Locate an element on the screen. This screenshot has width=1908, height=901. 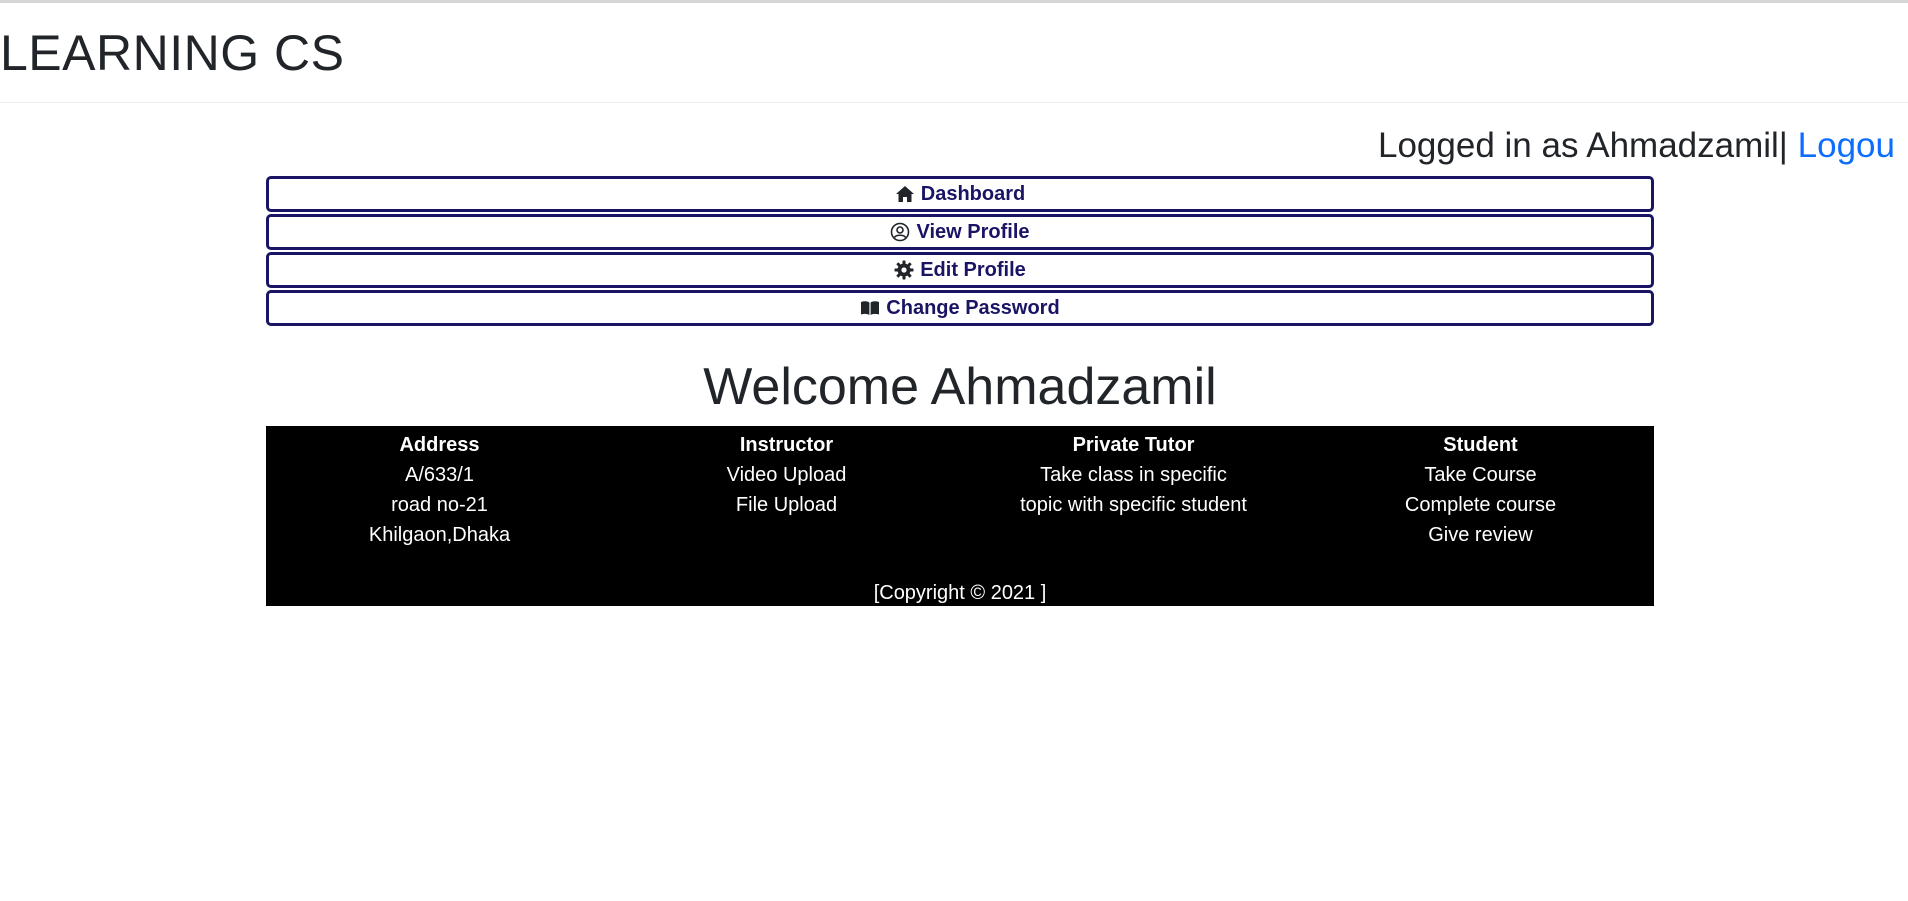
gear-icon is located at coordinates (904, 270).